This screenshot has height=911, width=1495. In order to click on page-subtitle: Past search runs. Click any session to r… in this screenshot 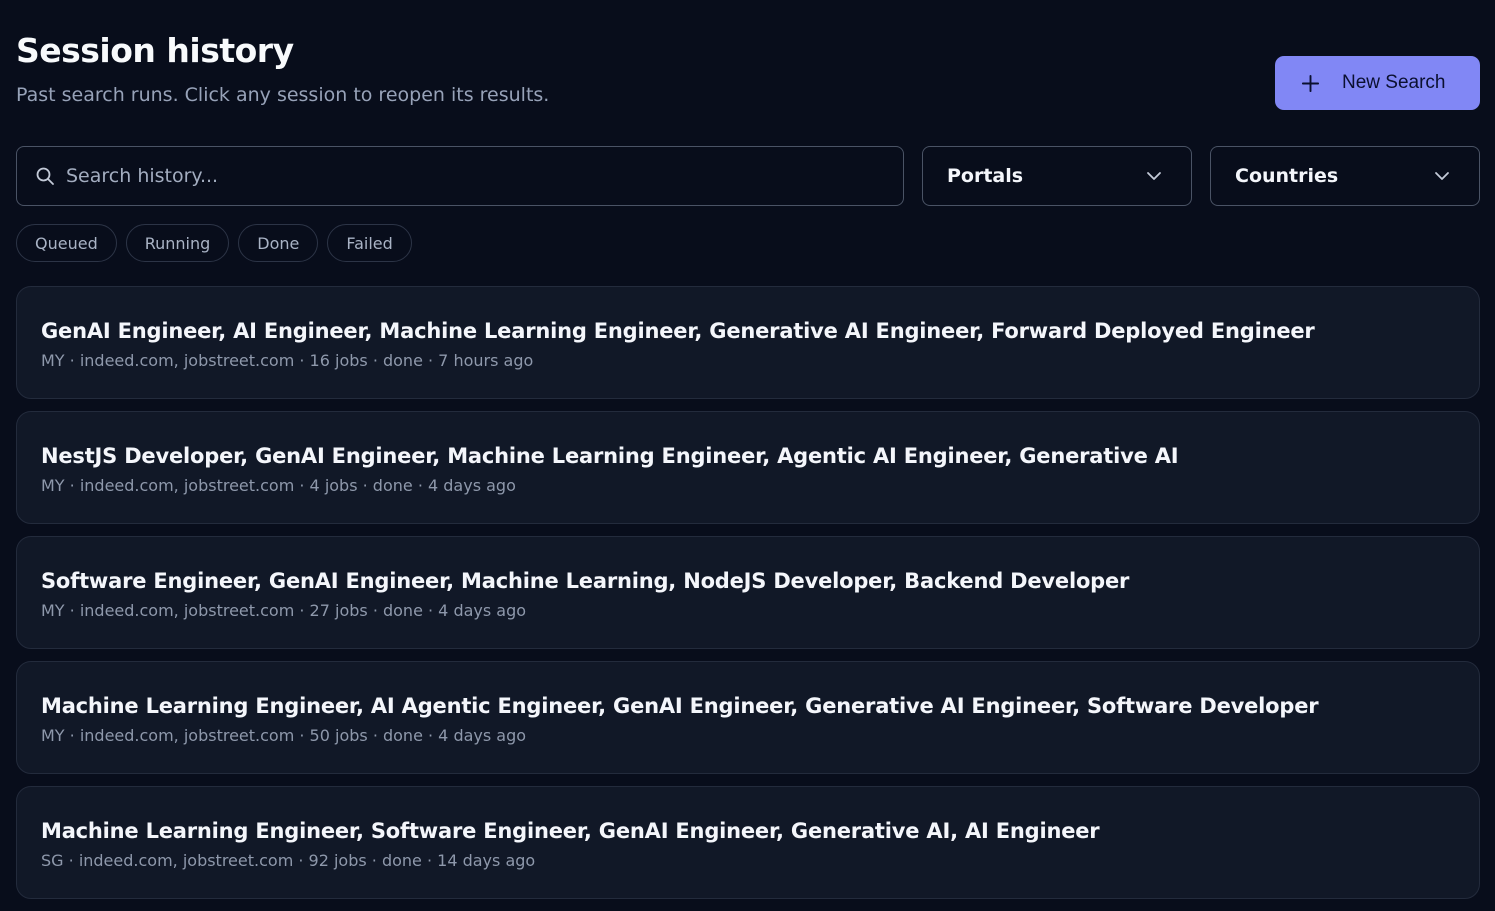, I will do `click(283, 95)`.